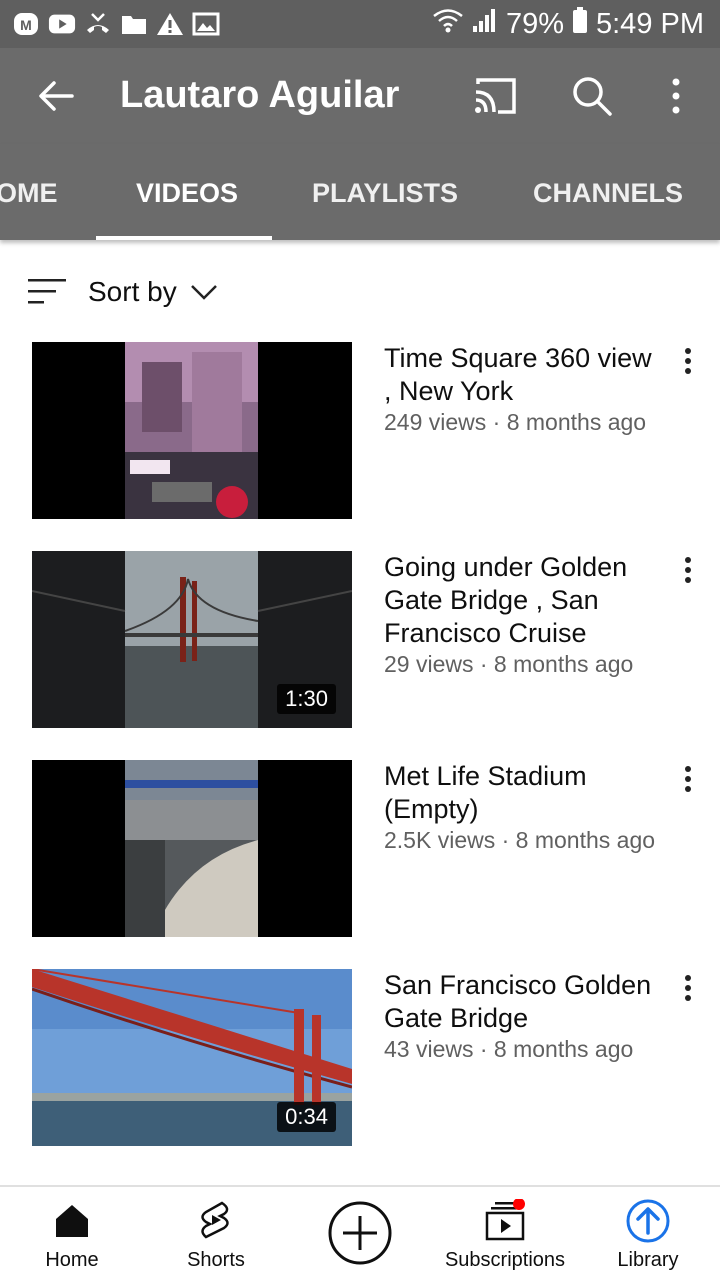 The height and width of the screenshot is (1280, 720). I want to click on video-title: San Francisco Golden Gate Bridge, so click(524, 1002).